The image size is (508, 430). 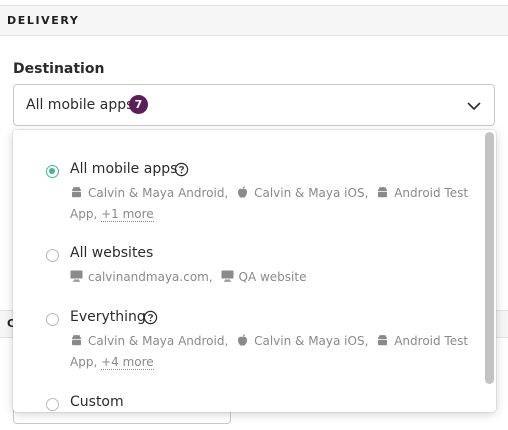 What do you see at coordinates (489, 258) in the screenshot?
I see `dropdown-scrollbar` at bounding box center [489, 258].